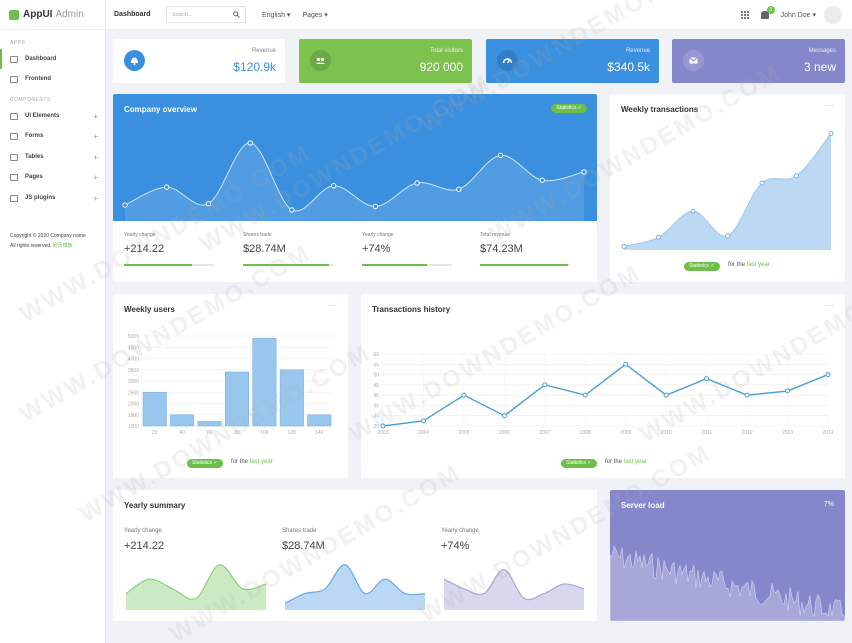 This screenshot has width=852, height=643. What do you see at coordinates (747, 433) in the screenshot?
I see `x-tick-label: 2012` at bounding box center [747, 433].